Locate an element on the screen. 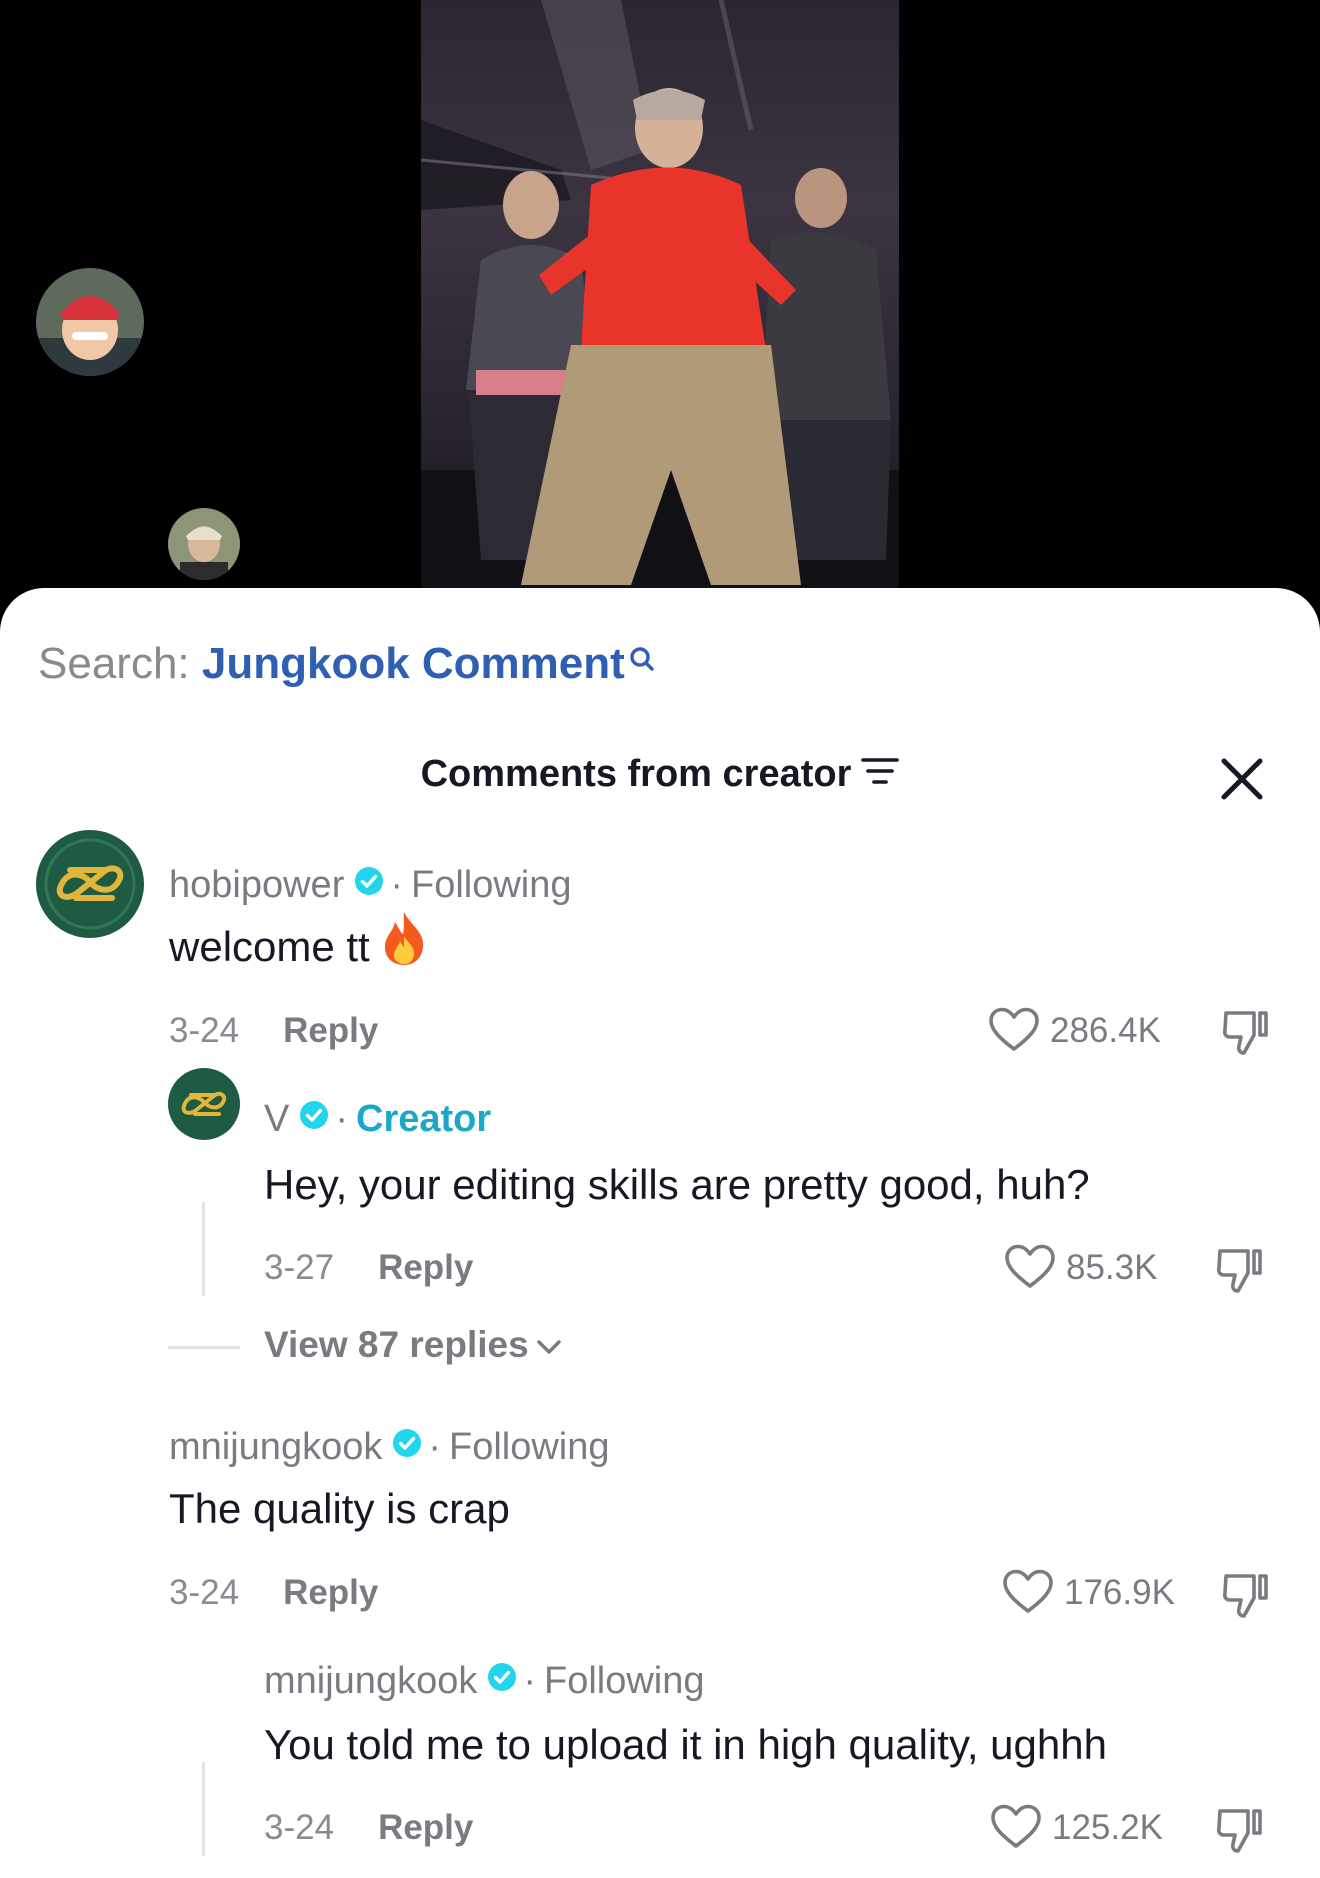 This screenshot has height=1878, width=1320. comments-header: Comments from creator is located at coordinates (660, 774).